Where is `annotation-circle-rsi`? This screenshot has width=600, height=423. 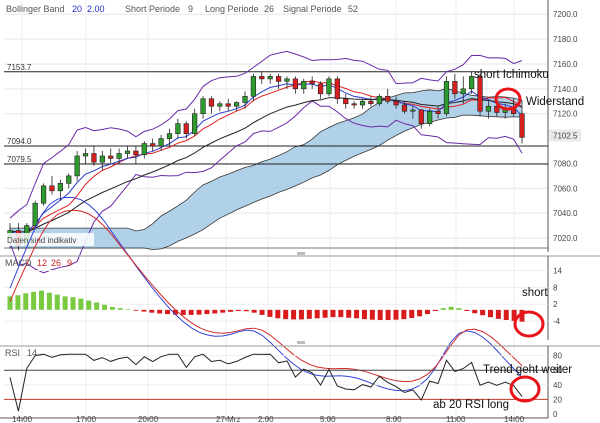 annotation-circle-rsi is located at coordinates (525, 389).